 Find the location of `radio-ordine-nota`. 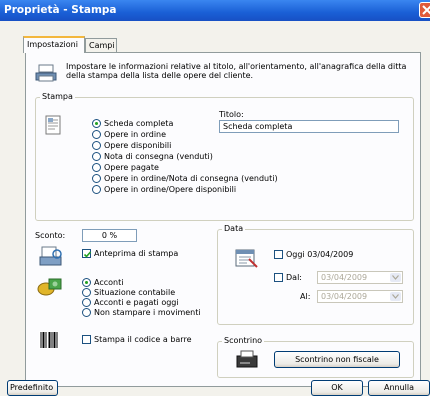

radio-ordine-nota is located at coordinates (96, 178).